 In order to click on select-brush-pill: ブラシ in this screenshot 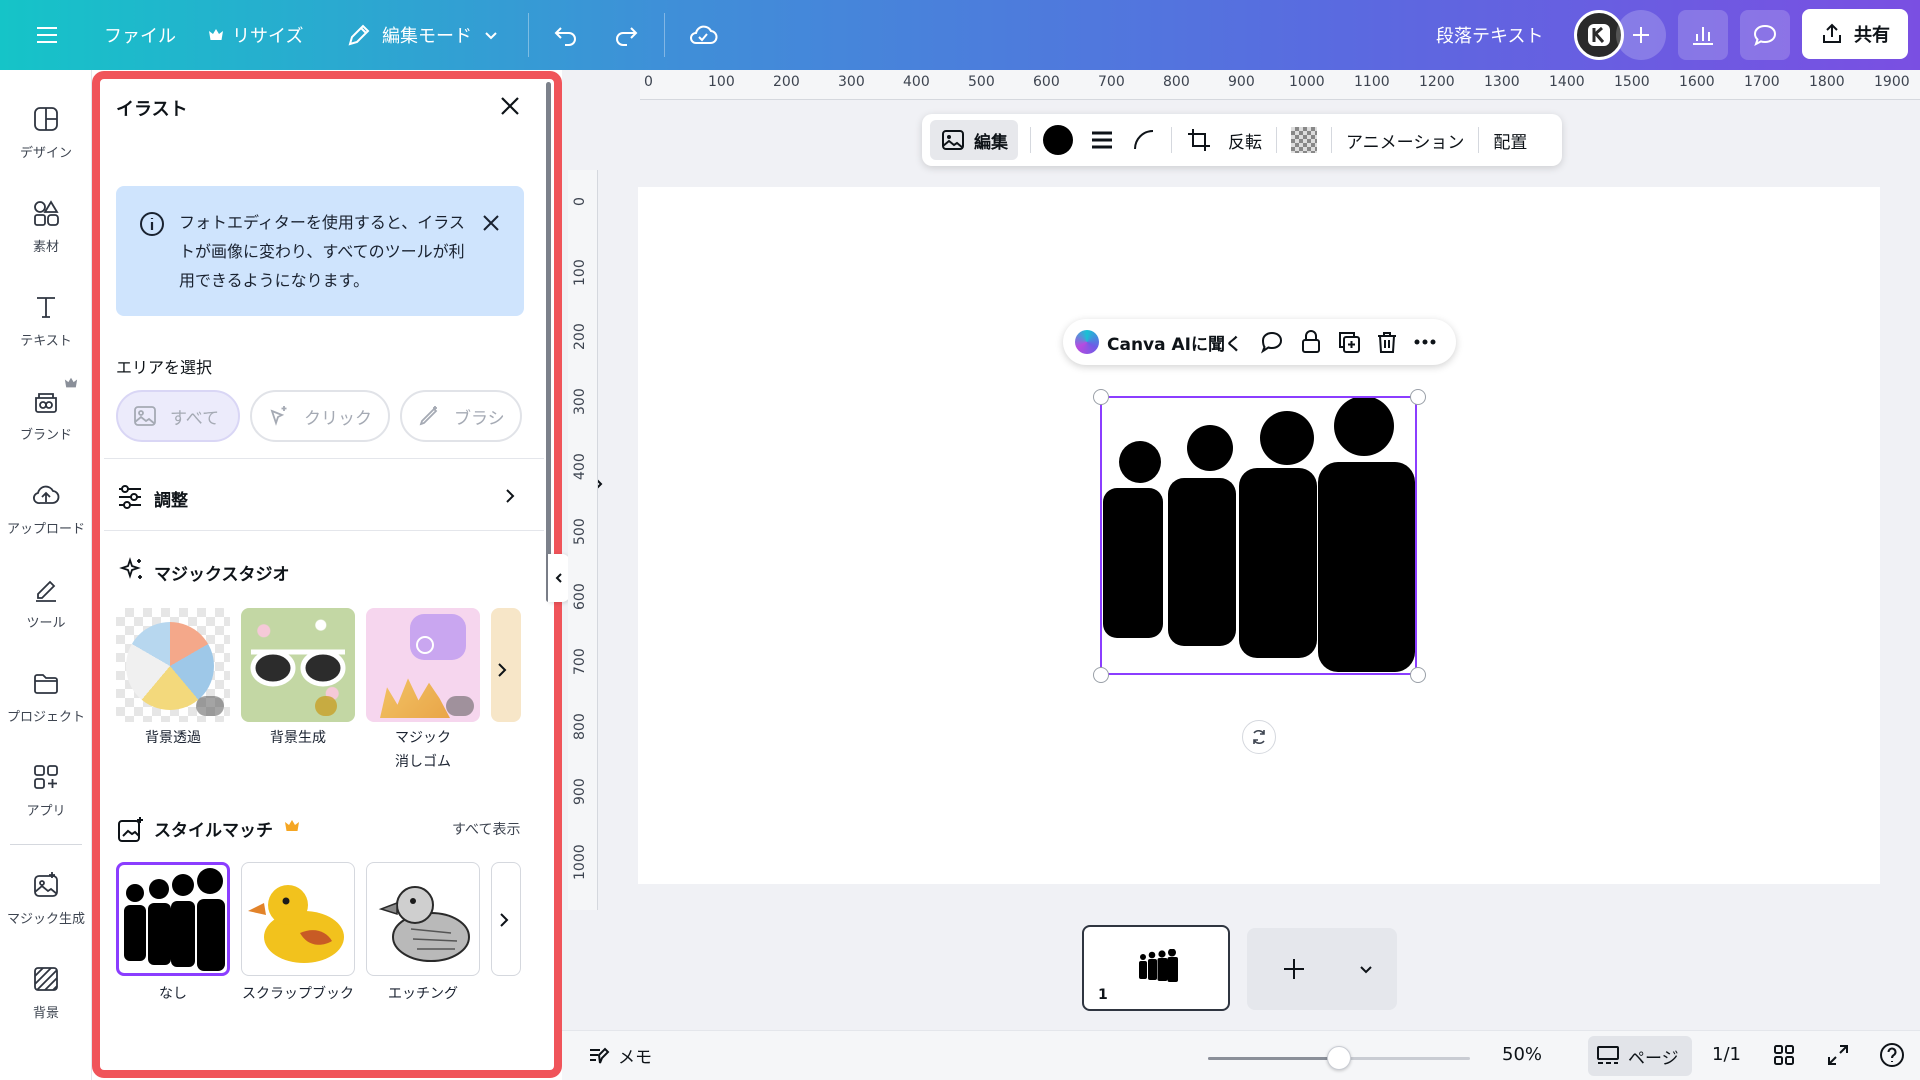, I will do `click(461, 416)`.